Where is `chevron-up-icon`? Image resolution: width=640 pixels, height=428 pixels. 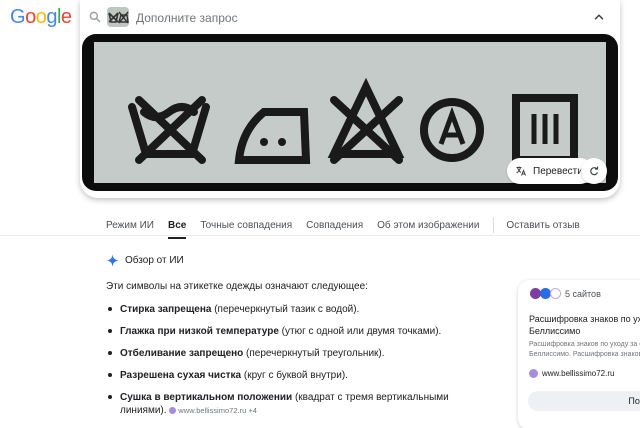 chevron-up-icon is located at coordinates (599, 17).